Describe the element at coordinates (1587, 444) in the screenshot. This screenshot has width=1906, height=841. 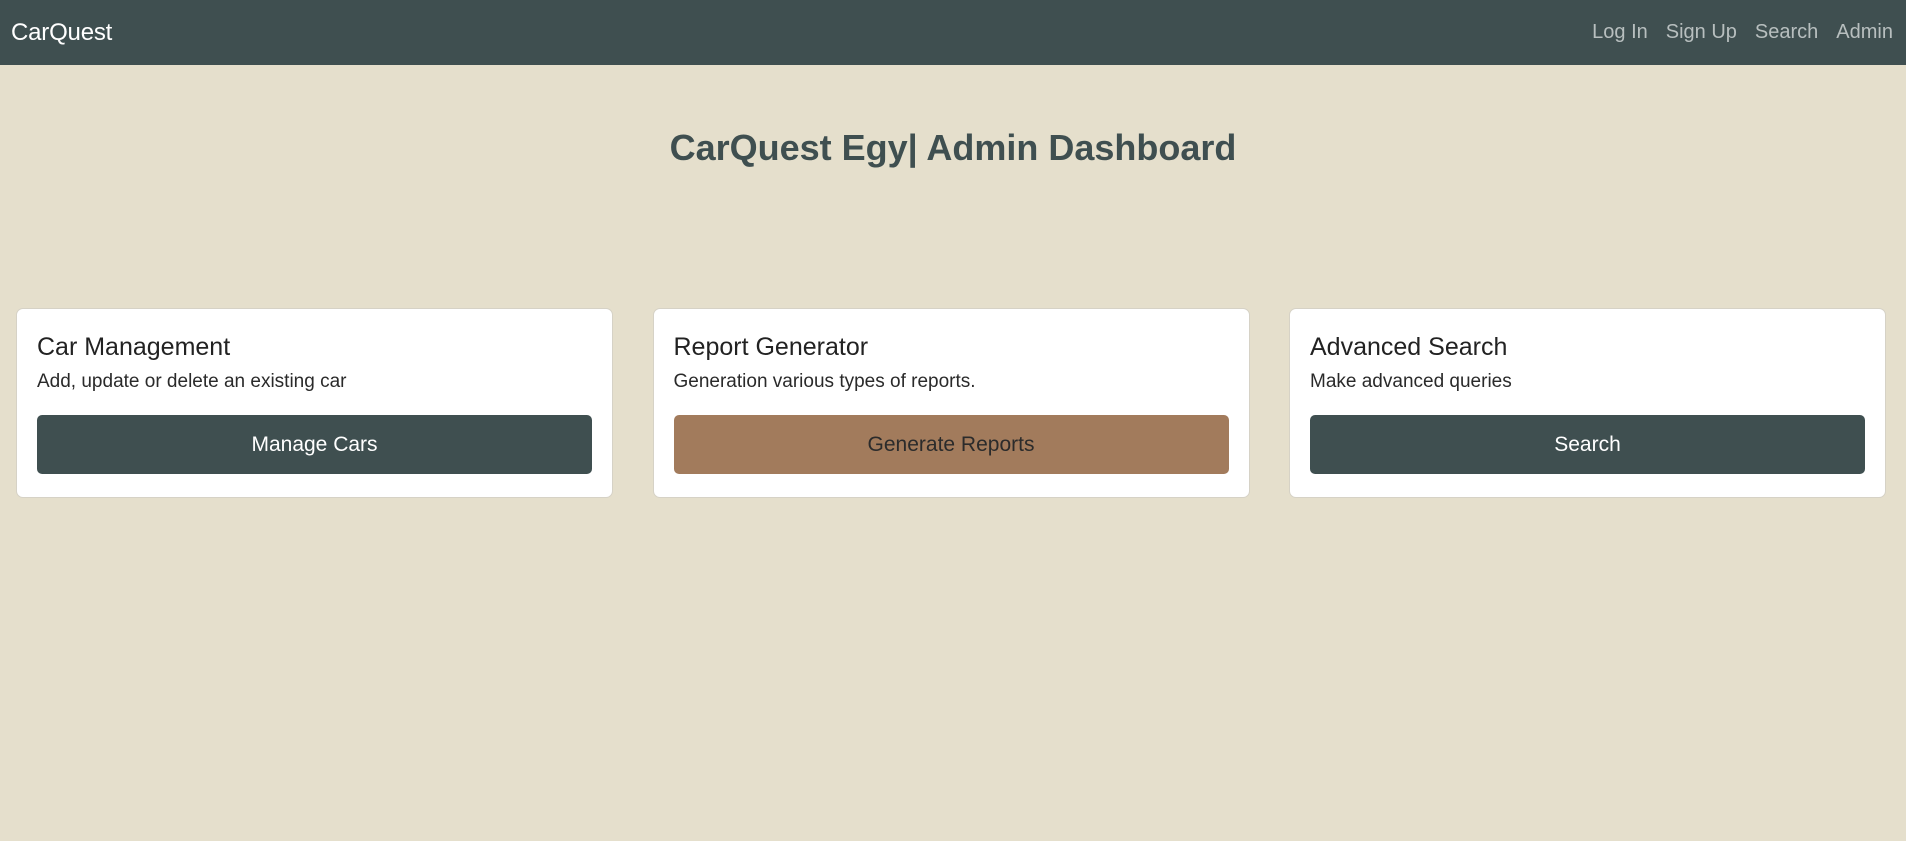
I see `search-button: Search` at that location.